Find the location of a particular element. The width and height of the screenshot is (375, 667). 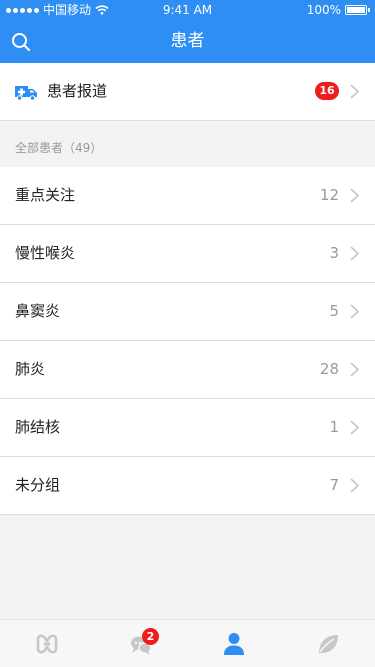

tab-patients is located at coordinates (235, 643).